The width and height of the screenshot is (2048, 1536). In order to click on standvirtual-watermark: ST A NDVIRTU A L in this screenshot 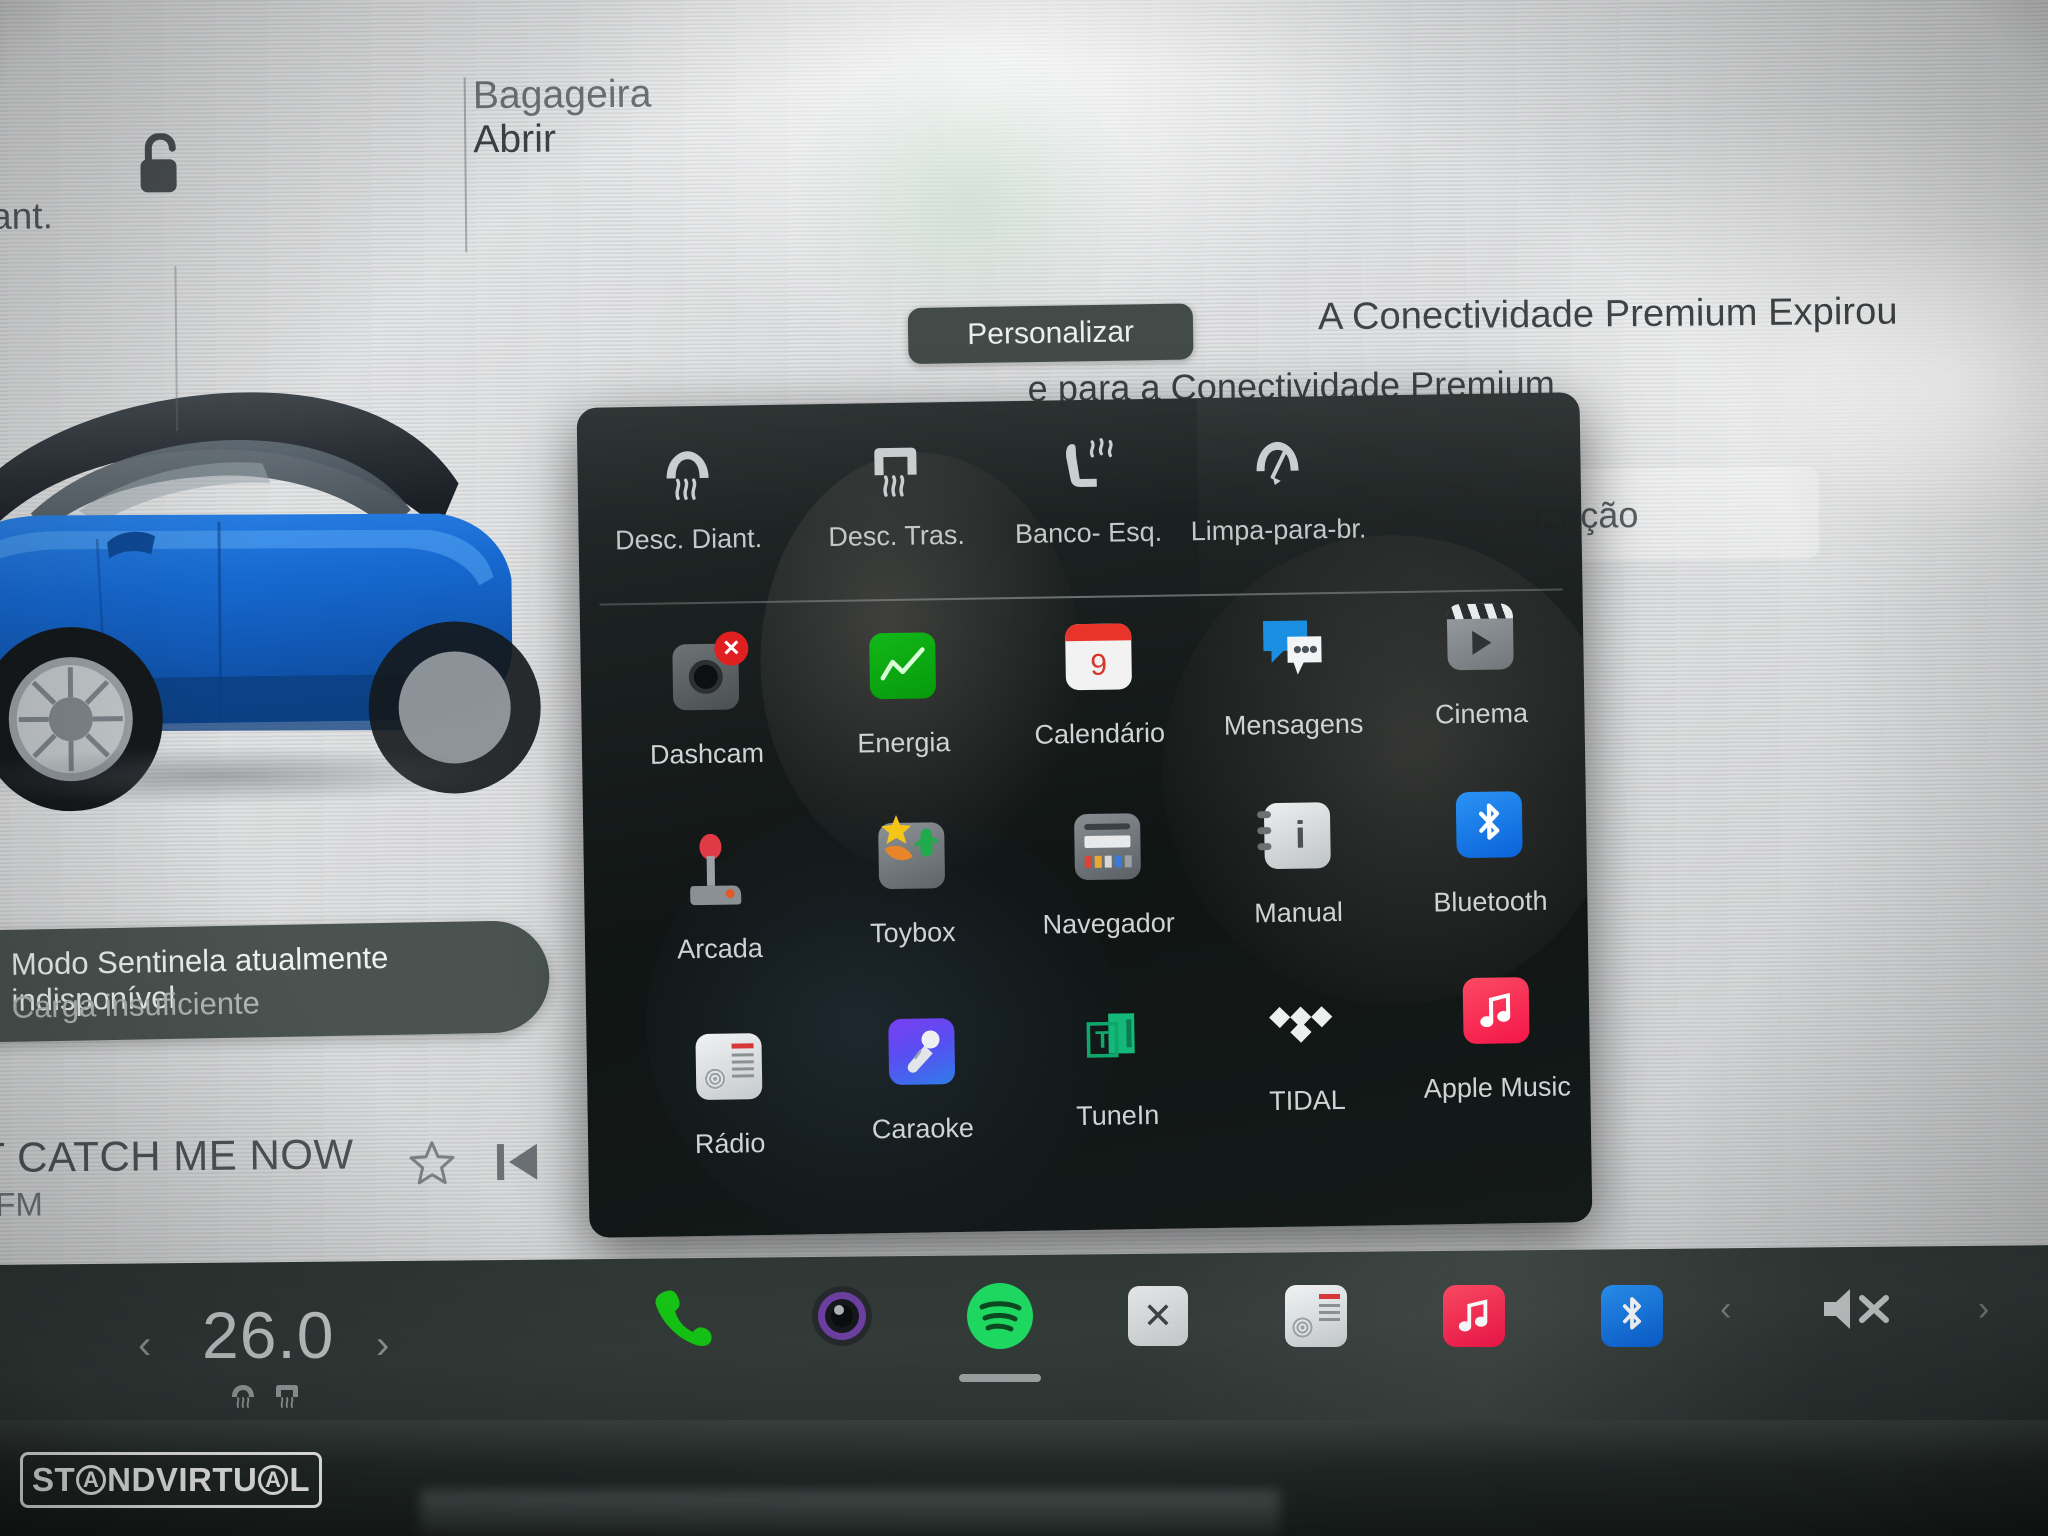, I will do `click(171, 1480)`.